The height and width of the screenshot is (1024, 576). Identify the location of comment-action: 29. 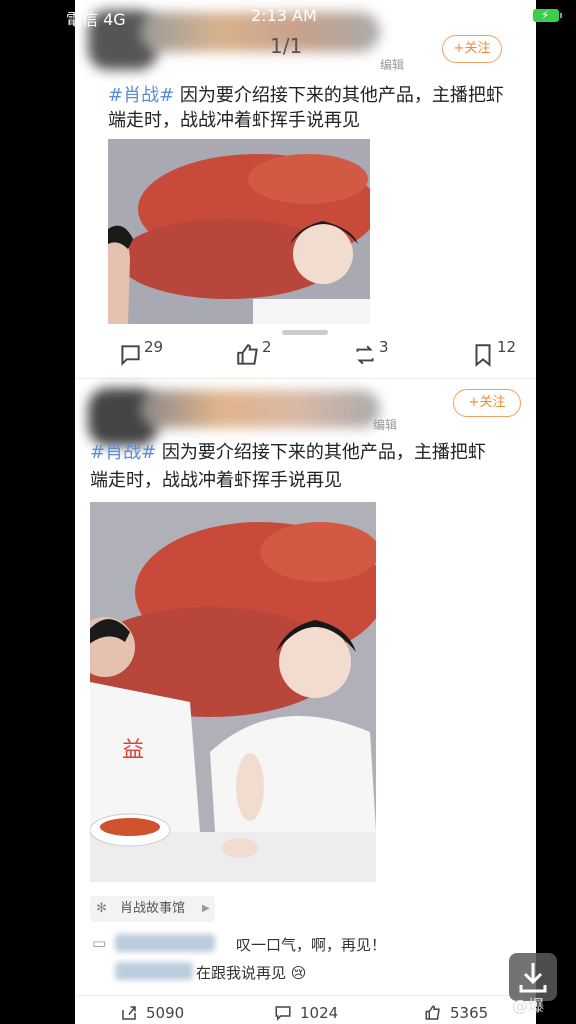
(140, 353).